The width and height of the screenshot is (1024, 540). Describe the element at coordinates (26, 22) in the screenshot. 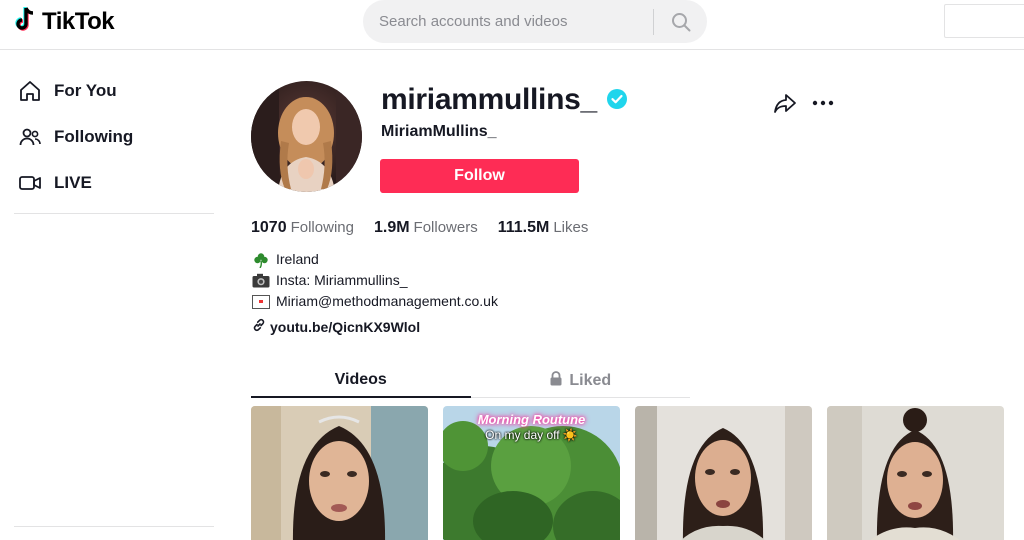

I see `tiktok-note-icon` at that location.